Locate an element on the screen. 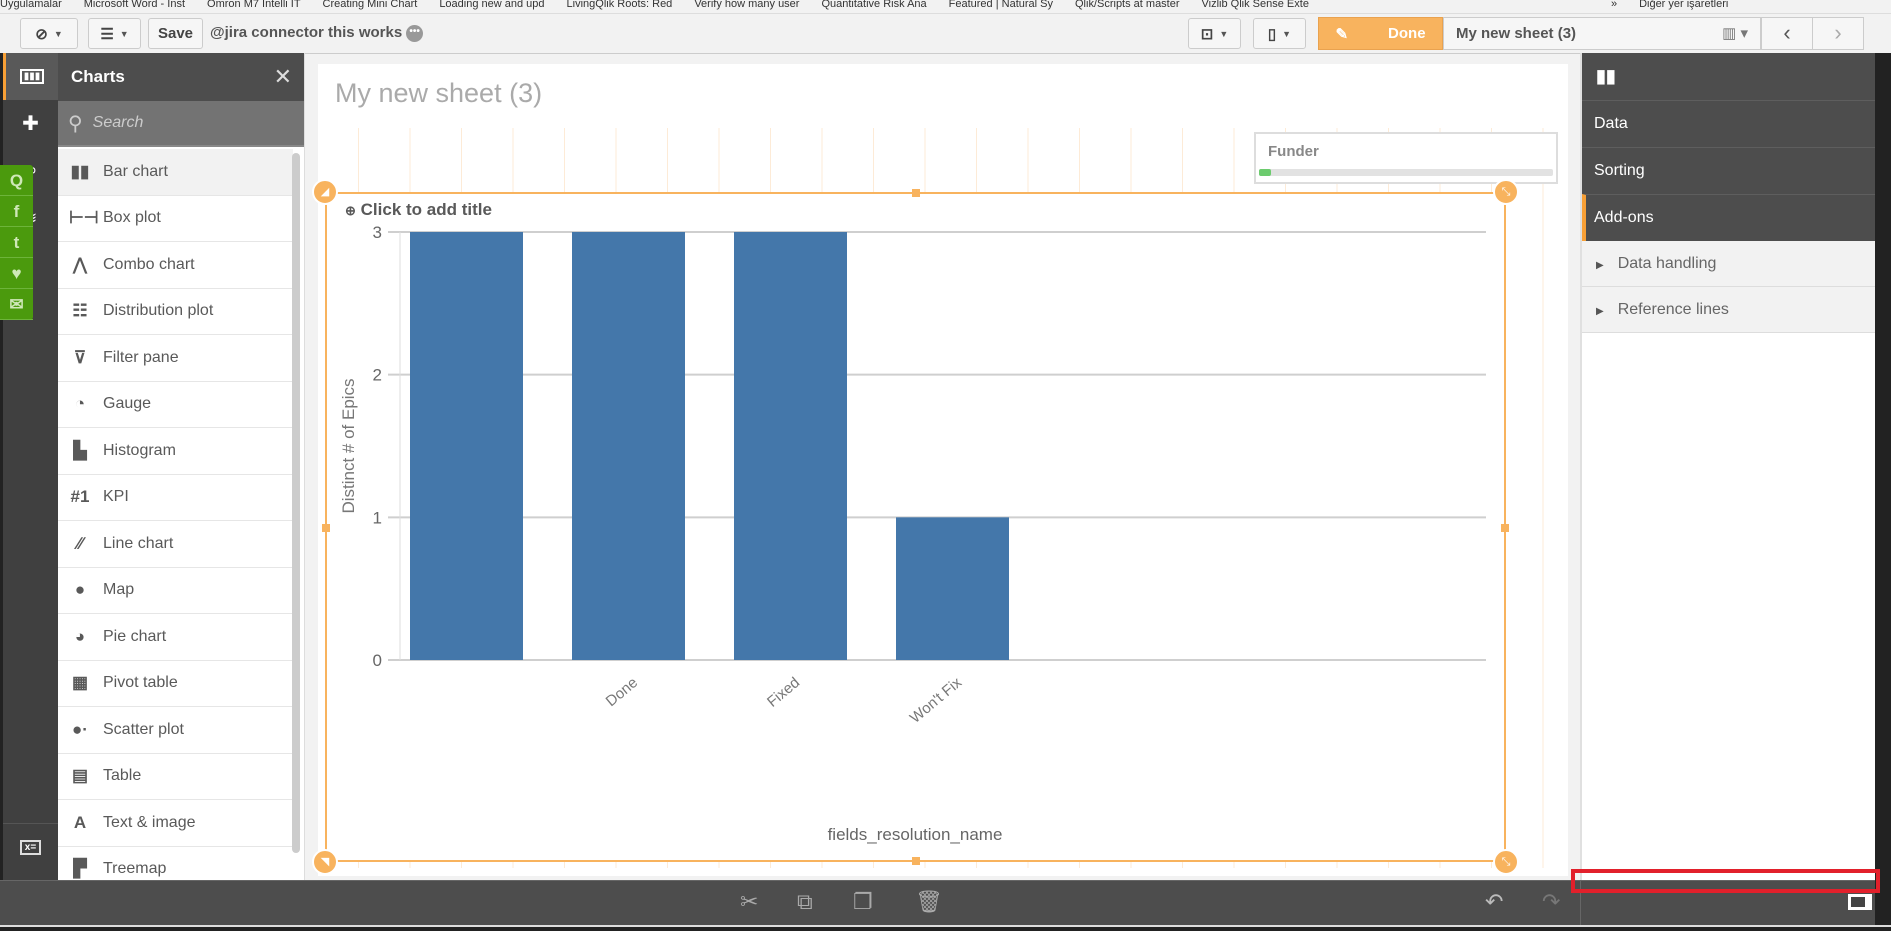  bookmark-button: ▯ ▼ is located at coordinates (1279, 33).